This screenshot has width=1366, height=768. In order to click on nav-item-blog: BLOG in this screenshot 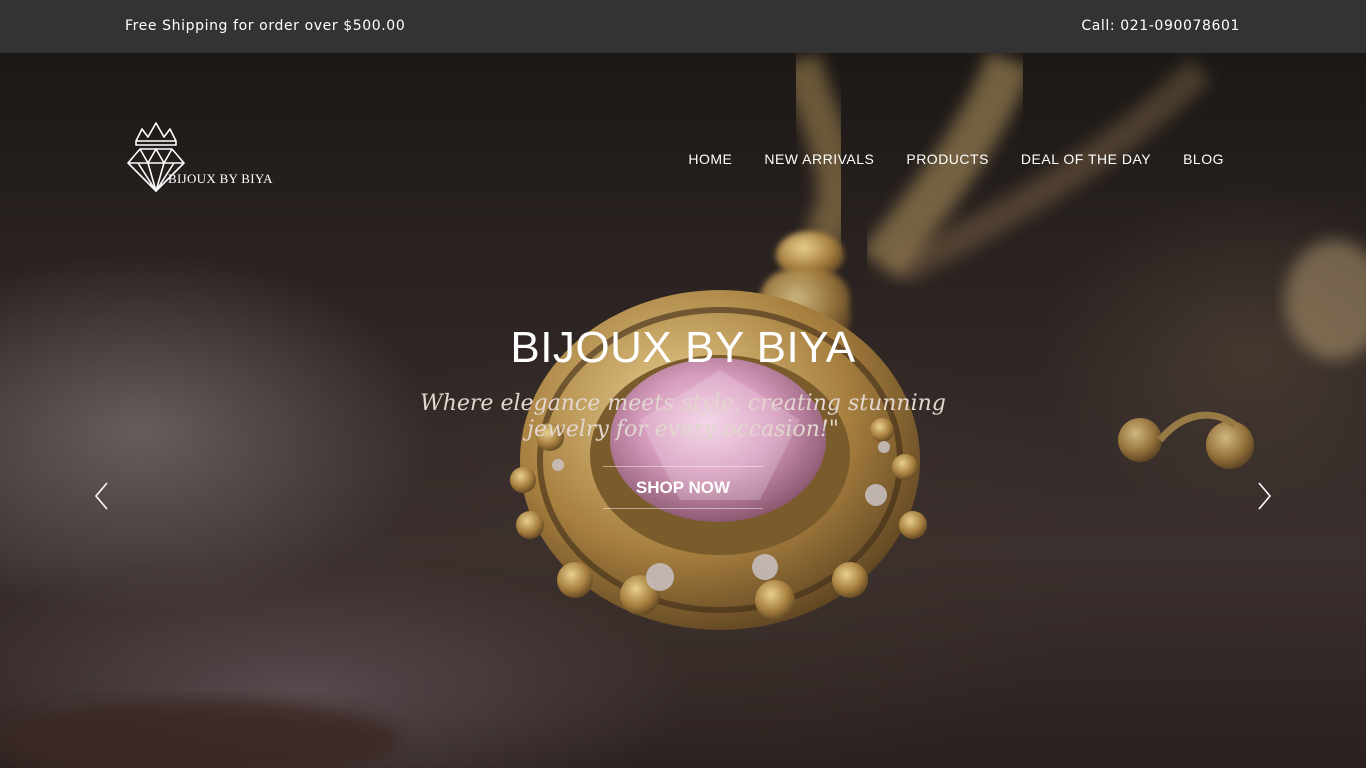, I will do `click(1203, 159)`.